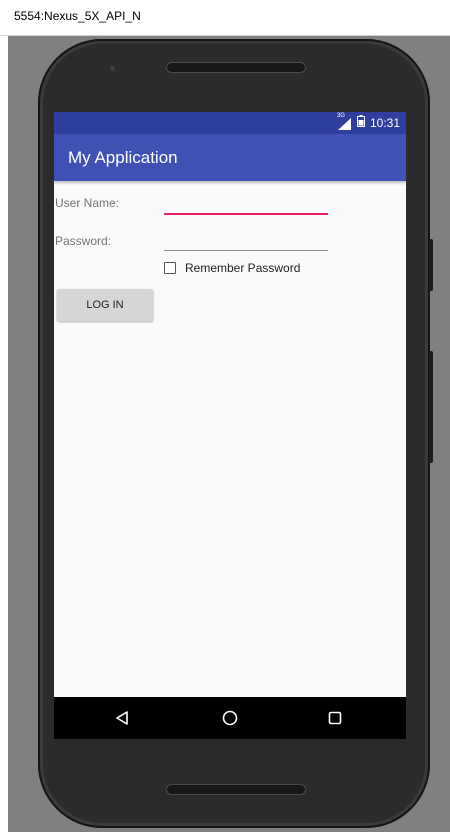  What do you see at coordinates (225, 18) in the screenshot?
I see `window-title-bar: 5554:Nexus_5X_API_N` at bounding box center [225, 18].